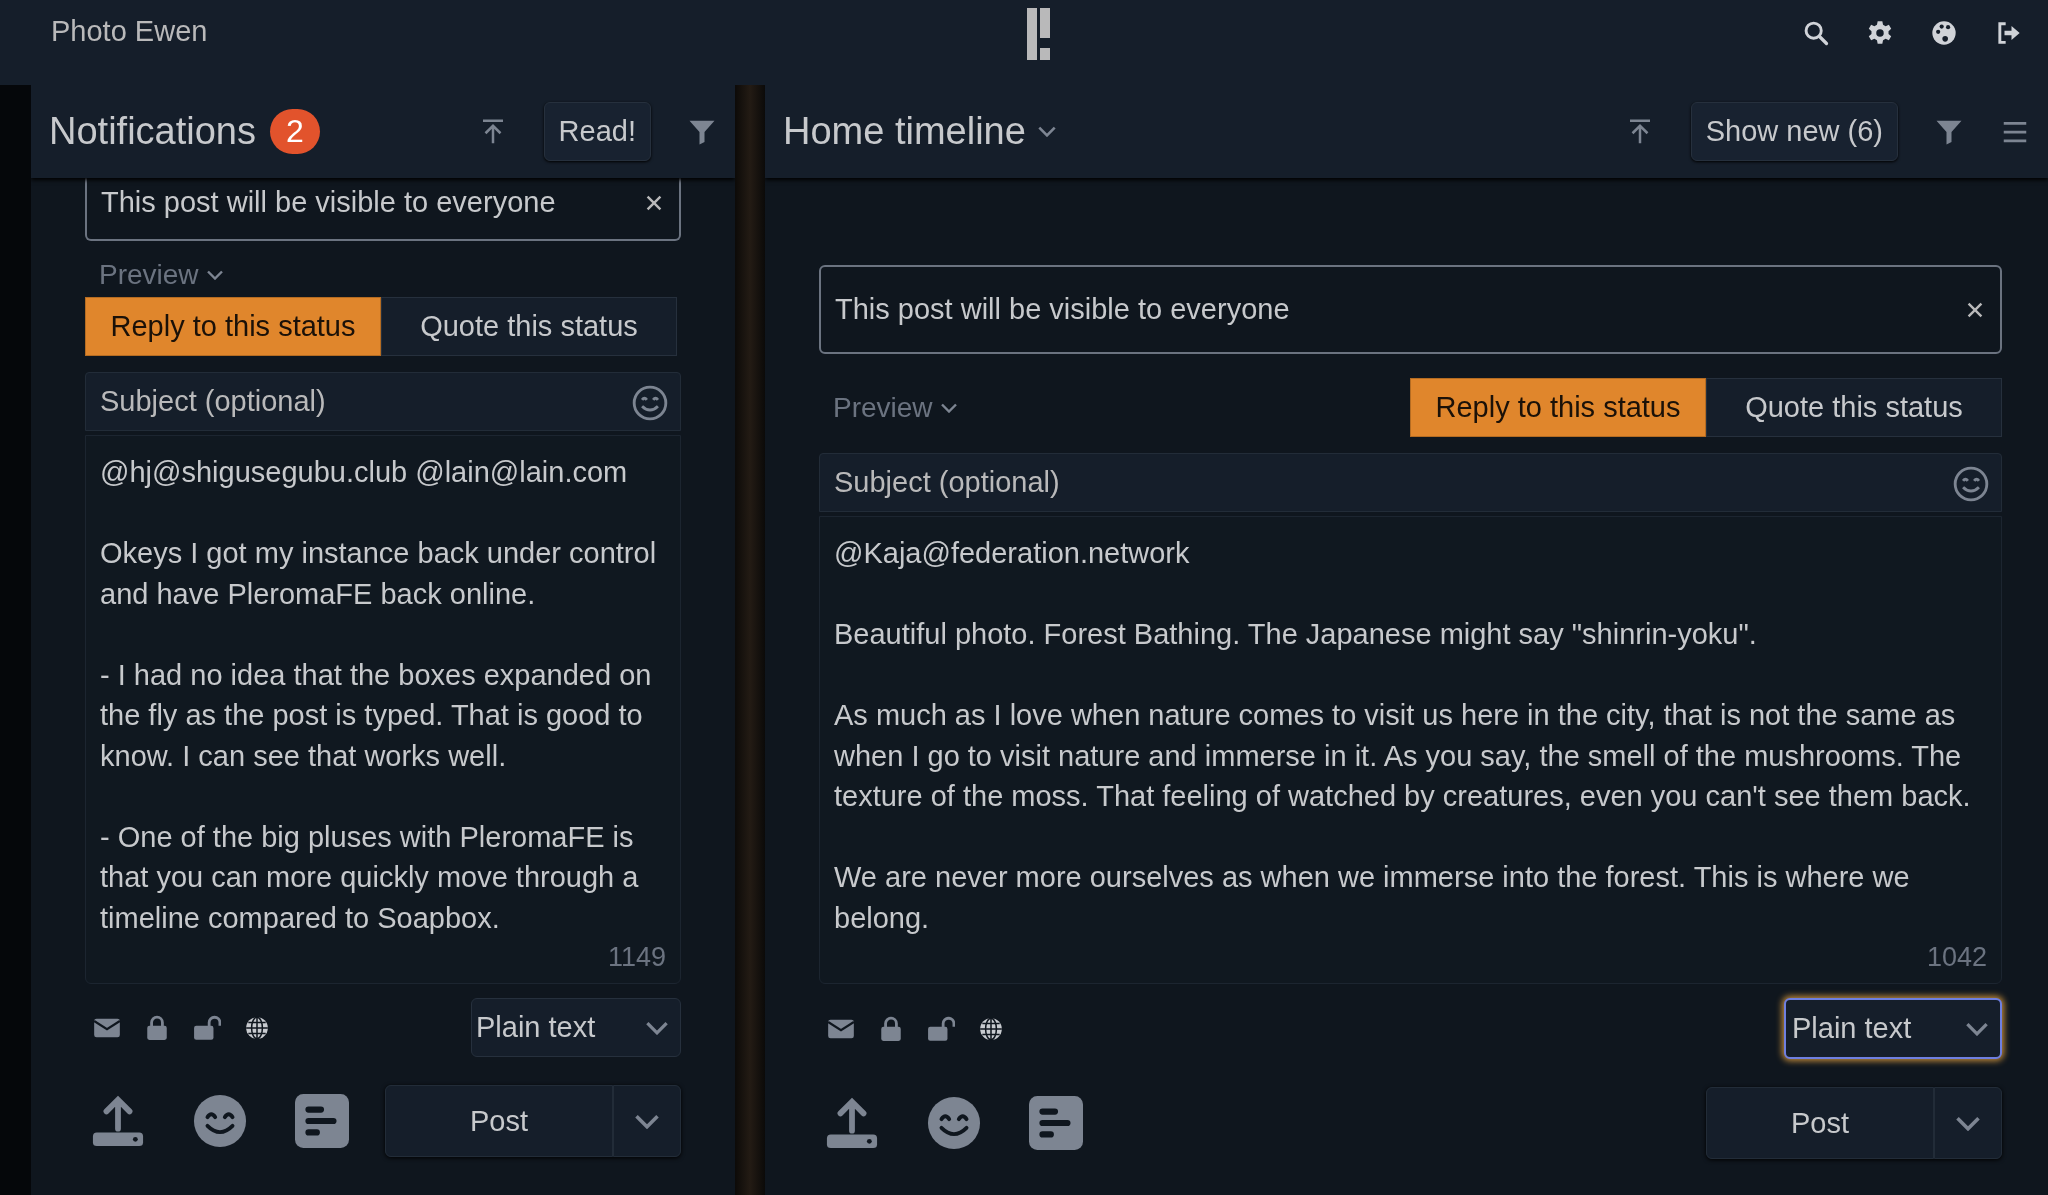 The width and height of the screenshot is (2048, 1195). I want to click on search-icon, so click(1816, 33).